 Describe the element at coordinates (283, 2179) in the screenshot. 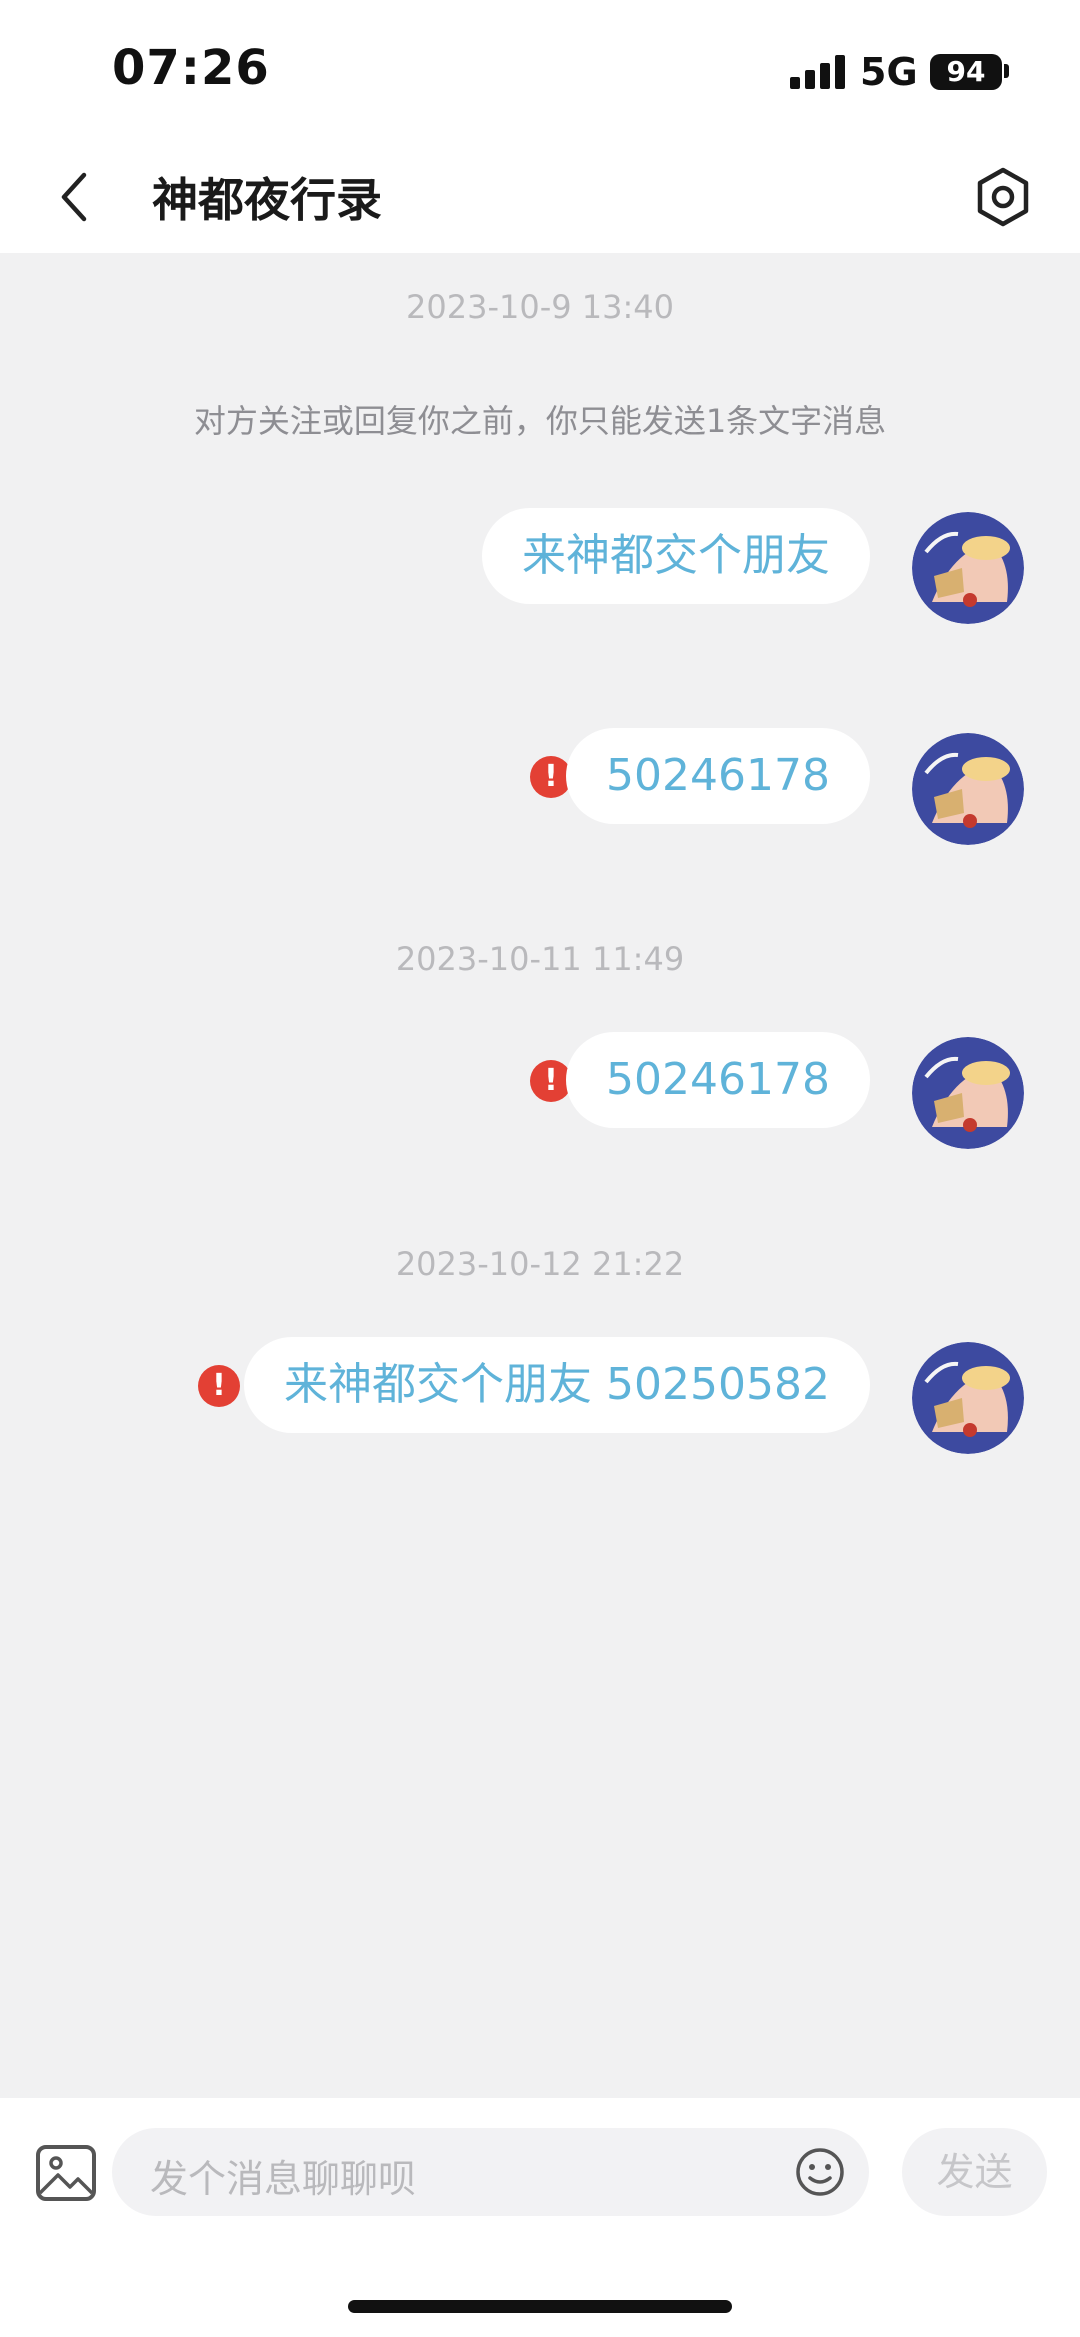

I see `input-placeholder: 发个消息聊聊呗` at that location.